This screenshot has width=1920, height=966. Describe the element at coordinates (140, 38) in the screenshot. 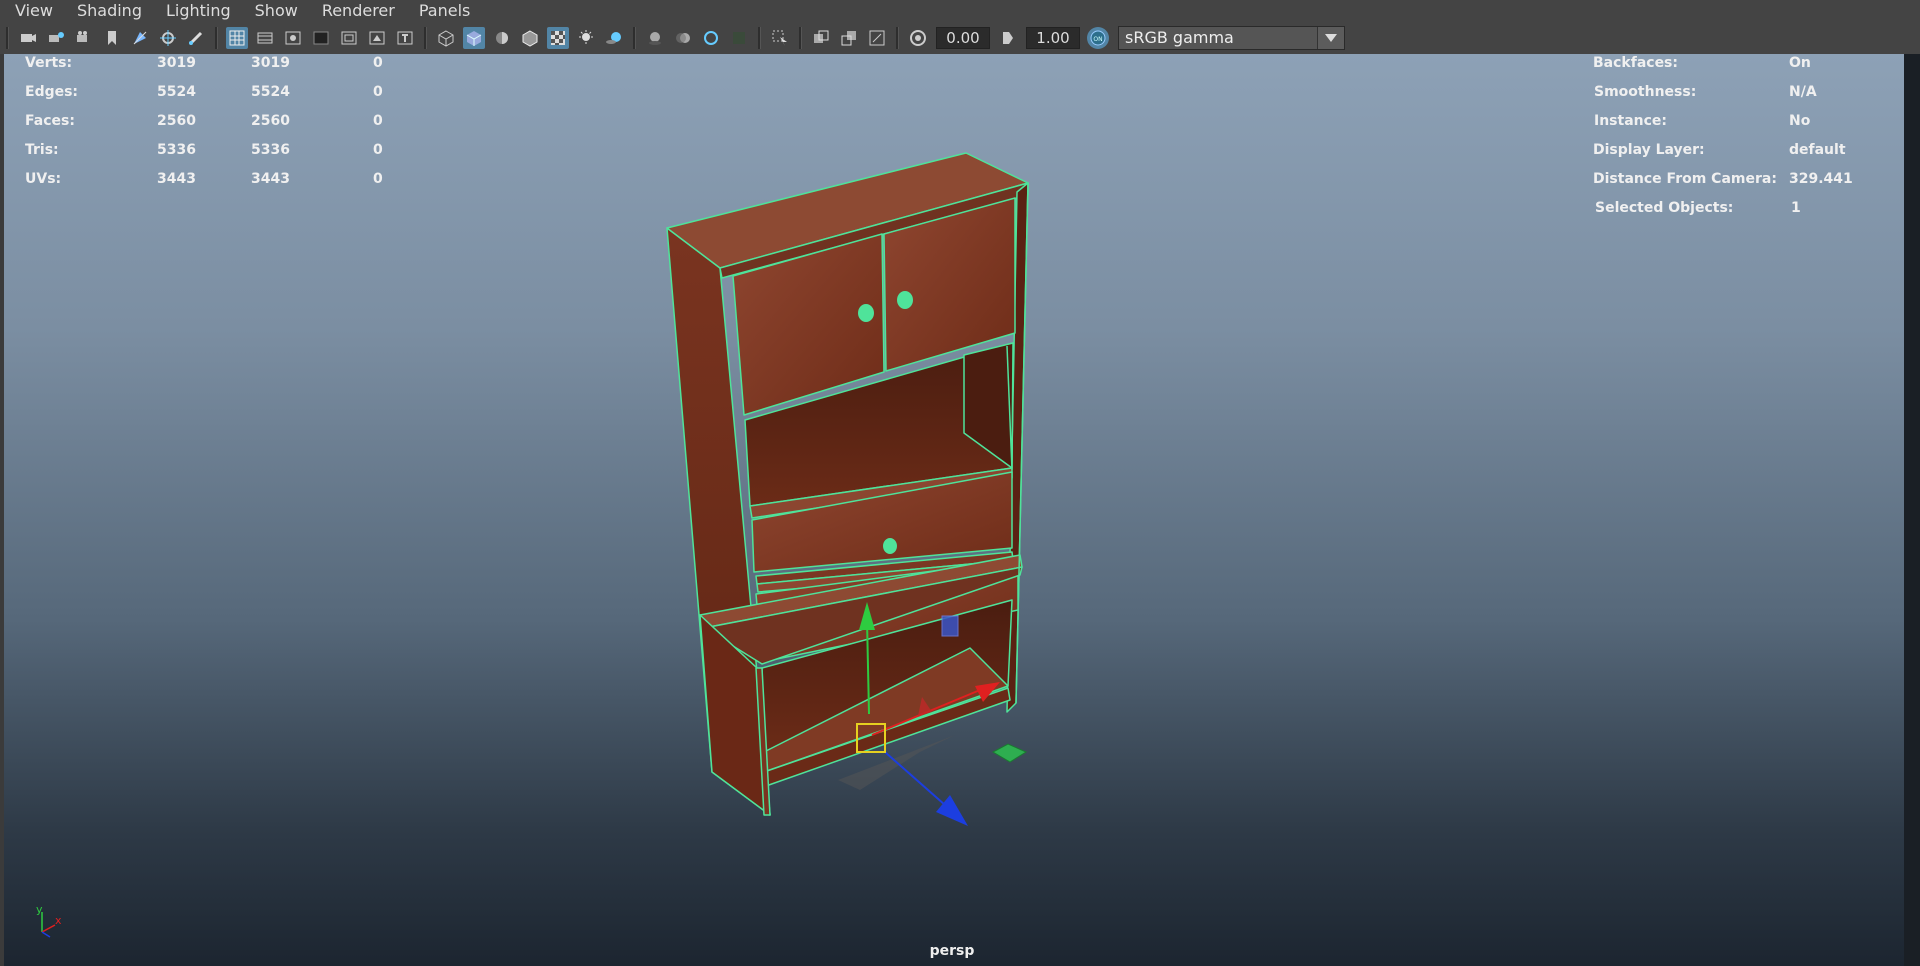

I see `image-plane-icon` at that location.